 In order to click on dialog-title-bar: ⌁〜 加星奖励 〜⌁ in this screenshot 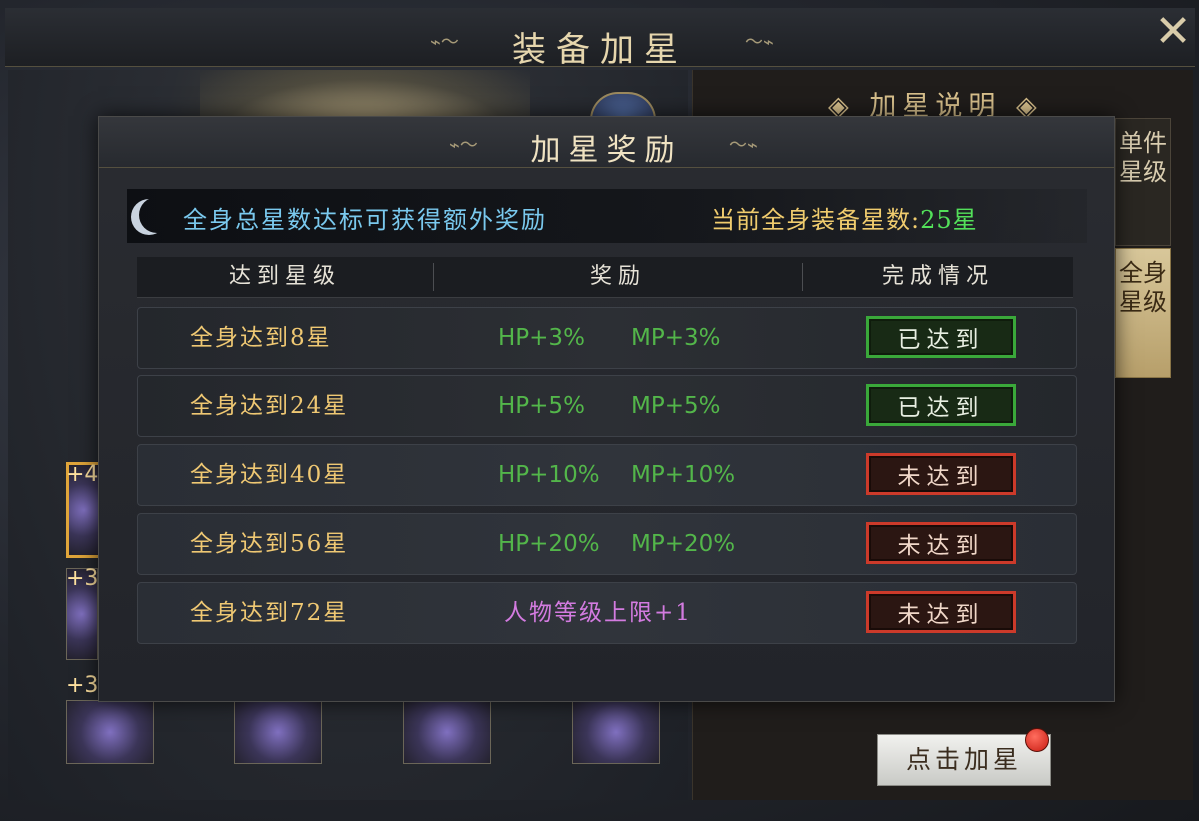, I will do `click(606, 142)`.